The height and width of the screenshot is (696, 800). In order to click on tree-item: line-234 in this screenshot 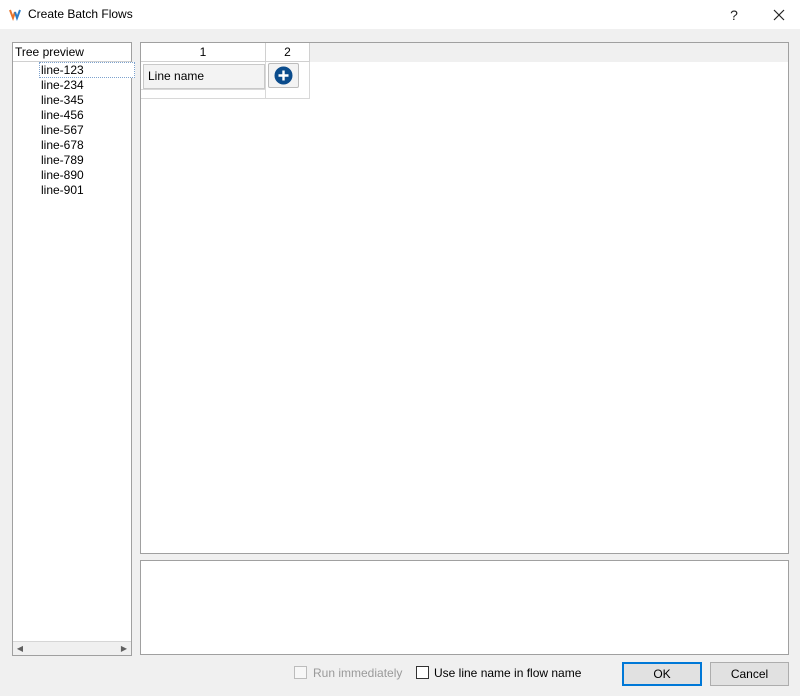, I will do `click(72, 85)`.